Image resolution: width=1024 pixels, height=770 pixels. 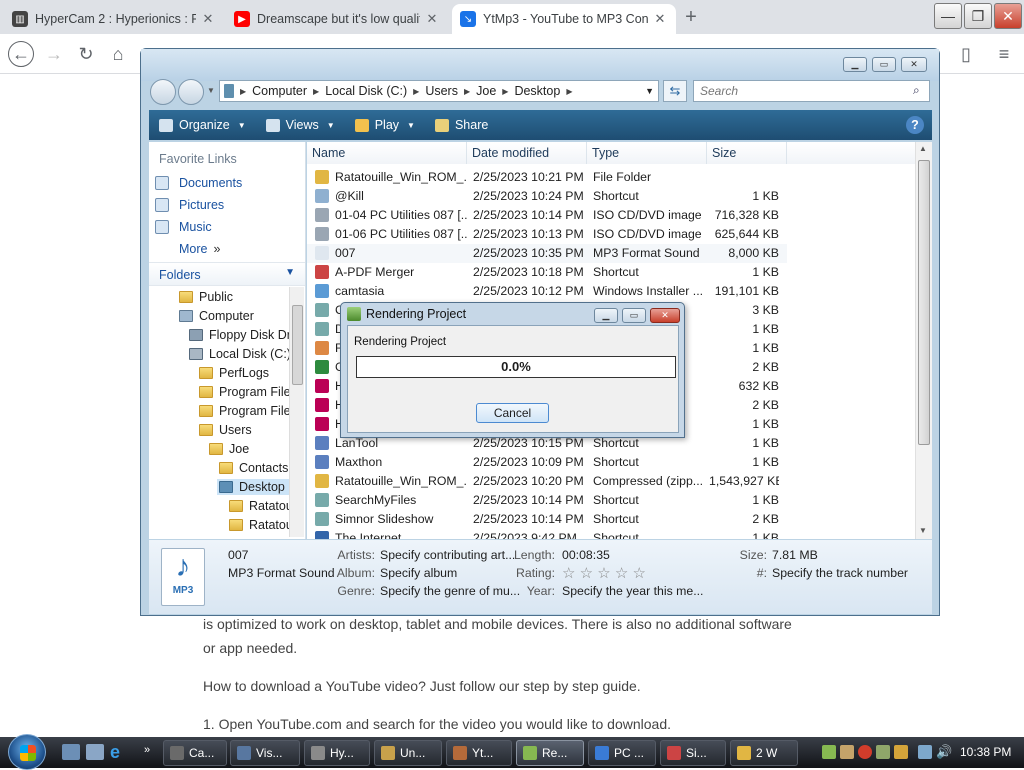 I want to click on browser-tab-dreamscape: ▶ Dreamscape but it's low quality ✕, so click(x=337, y=19).